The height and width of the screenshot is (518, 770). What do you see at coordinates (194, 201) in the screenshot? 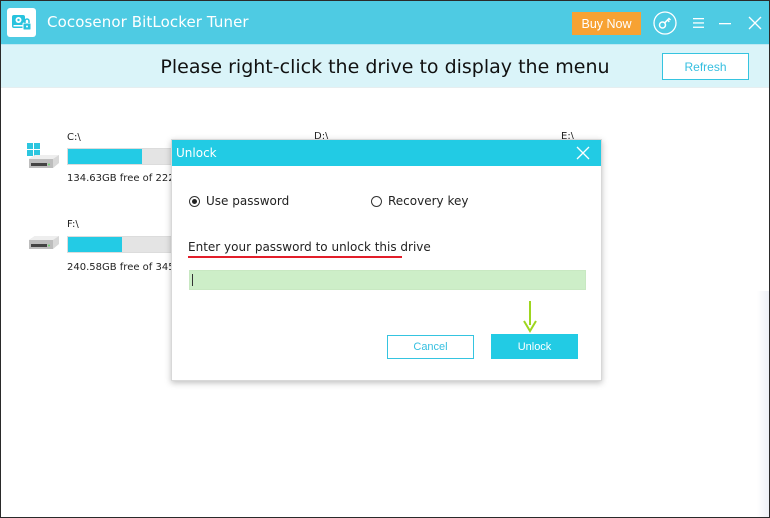
I see `radio-checked-icon` at bounding box center [194, 201].